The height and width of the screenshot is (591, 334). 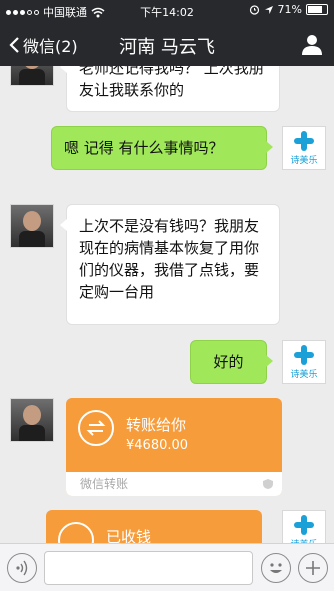 I want to click on person-icon, so click(x=312, y=44).